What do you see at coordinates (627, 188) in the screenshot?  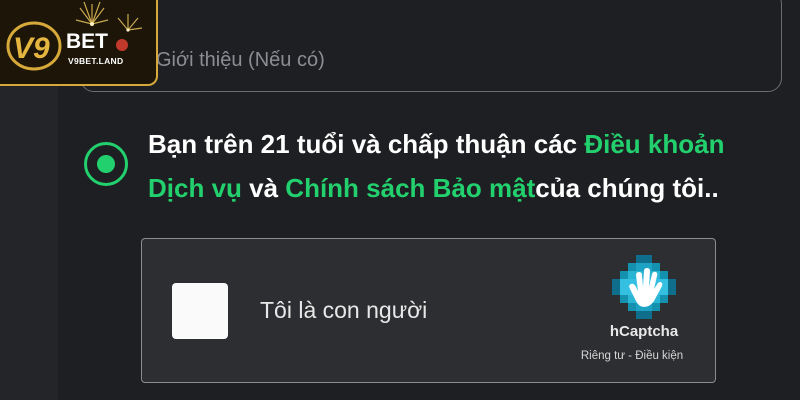 I see `terms-text-after: của chúng tôi..` at bounding box center [627, 188].